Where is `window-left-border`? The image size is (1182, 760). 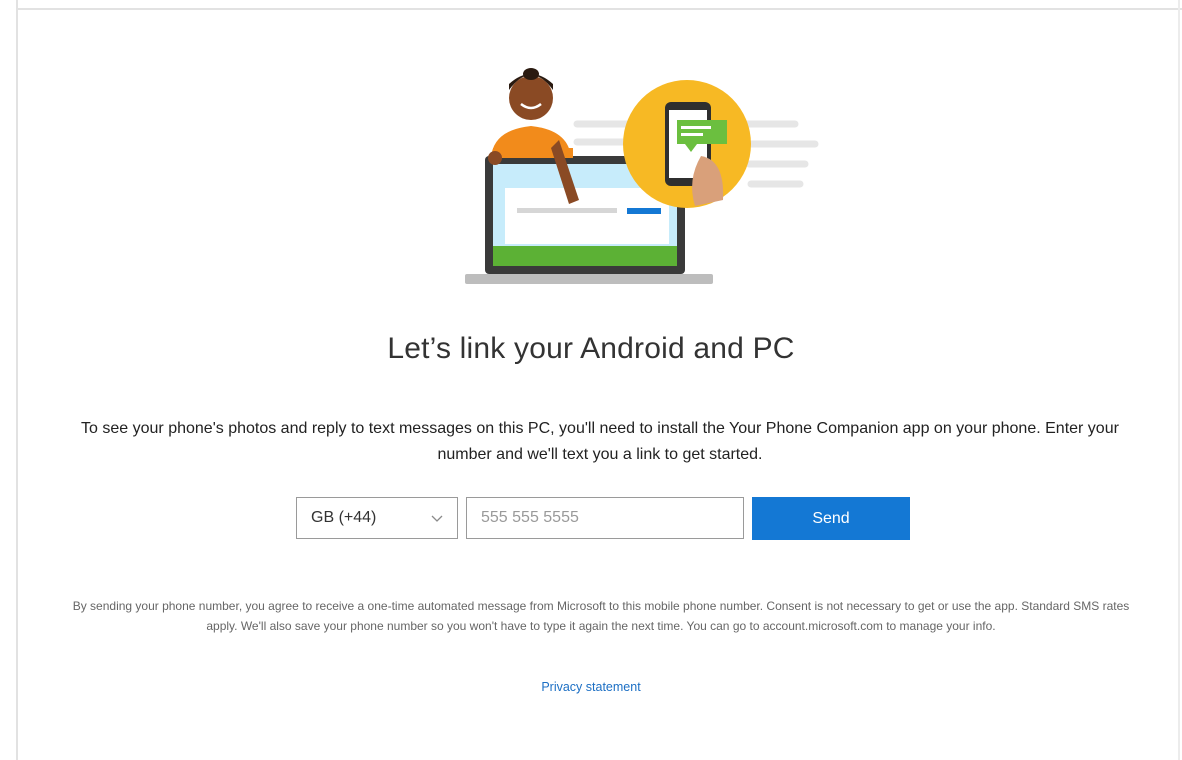 window-left-border is located at coordinates (17, 380).